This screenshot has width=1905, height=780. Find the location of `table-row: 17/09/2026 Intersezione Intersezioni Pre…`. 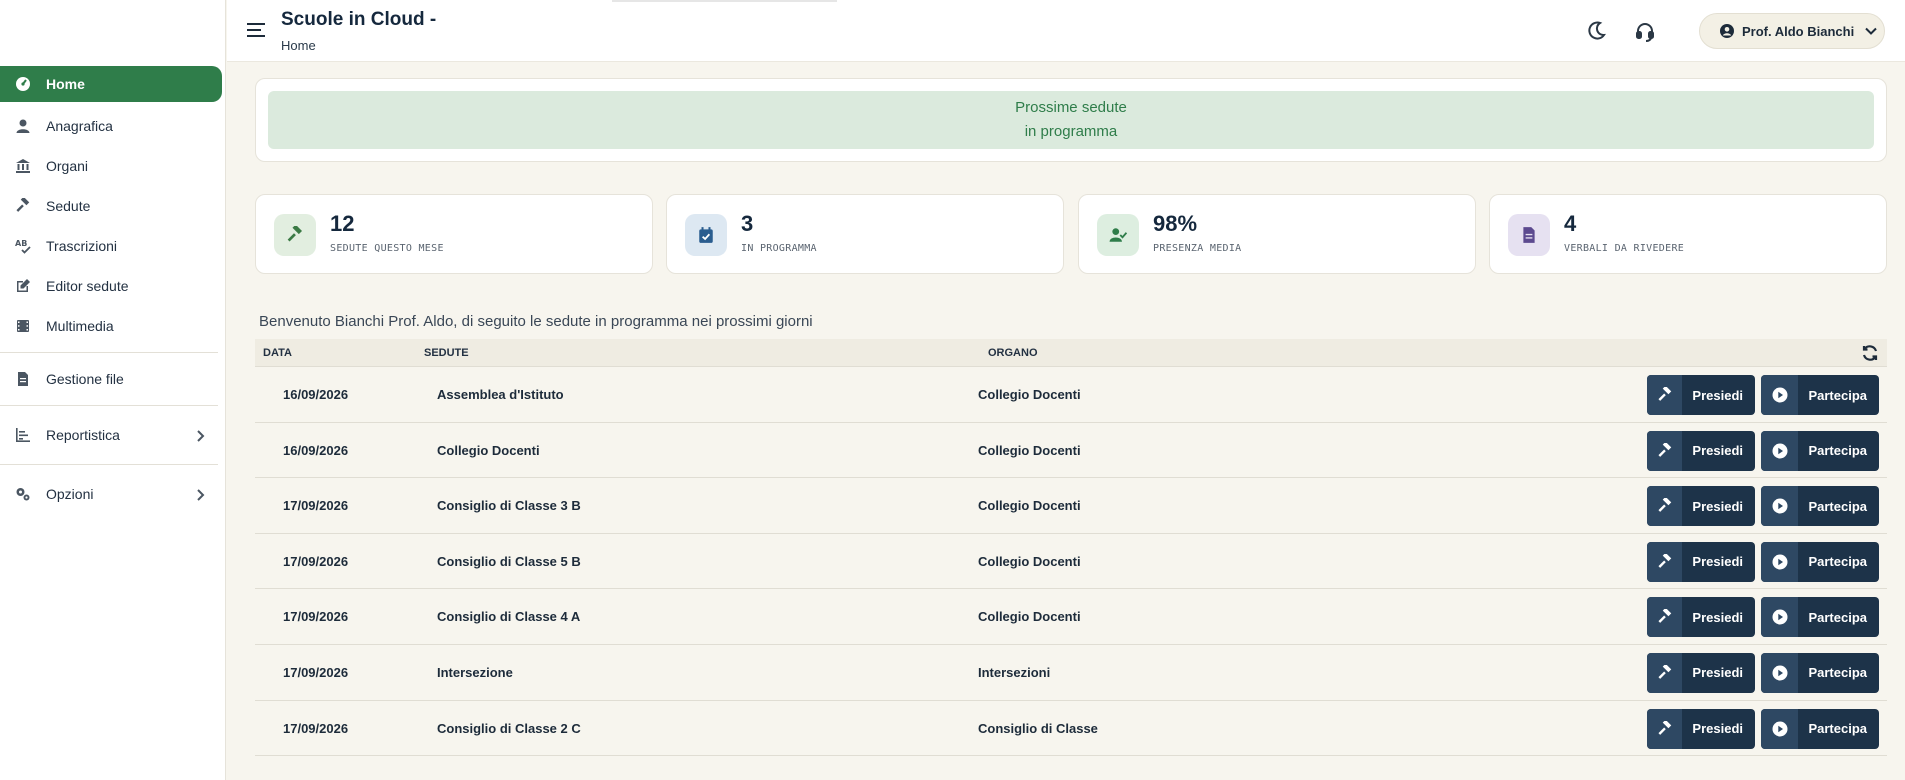

table-row: 17/09/2026 Intersezione Intersezioni Pre… is located at coordinates (1071, 673).